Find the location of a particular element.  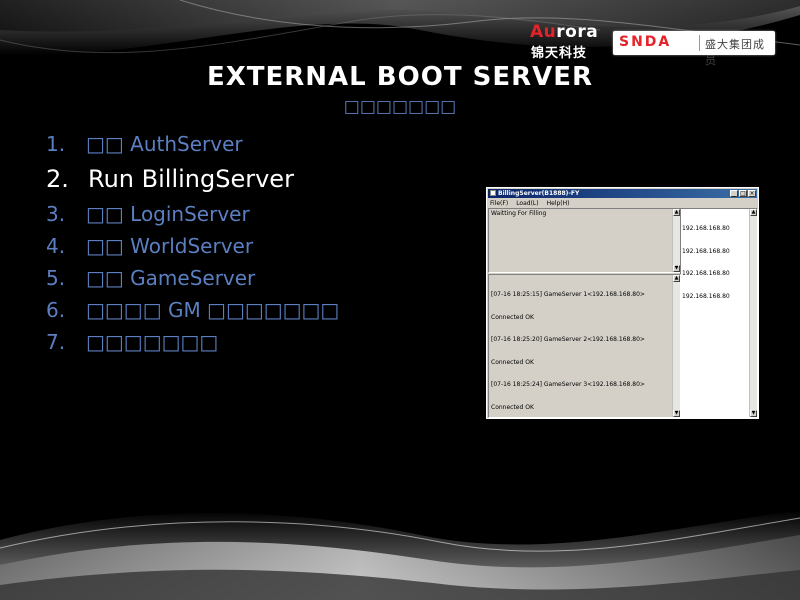

snda-logo-divider is located at coordinates (699, 43).